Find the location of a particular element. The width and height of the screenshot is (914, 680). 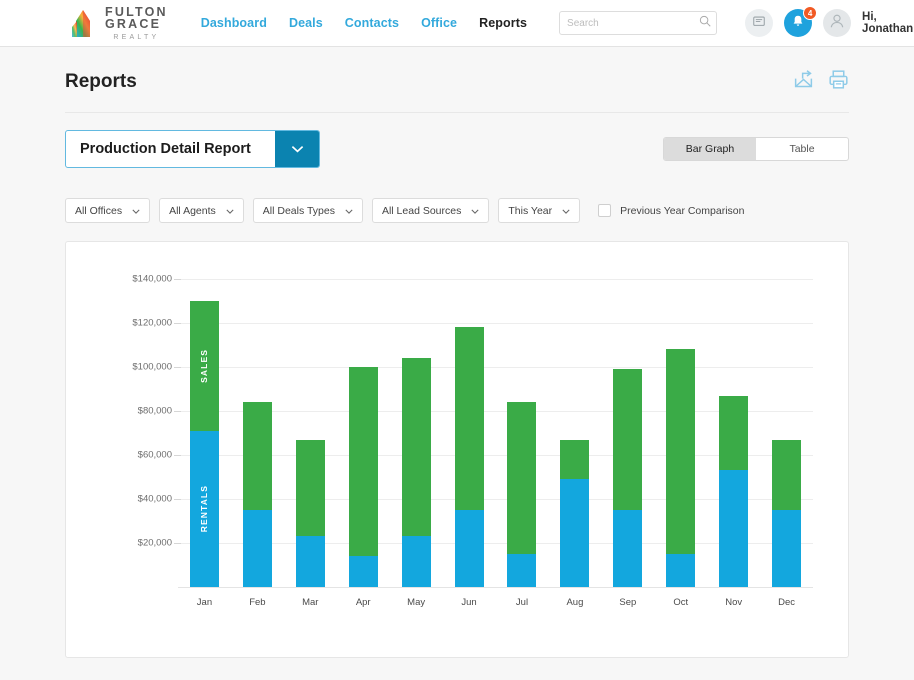

filter-deal-types-label: All Deals Types is located at coordinates (298, 210).